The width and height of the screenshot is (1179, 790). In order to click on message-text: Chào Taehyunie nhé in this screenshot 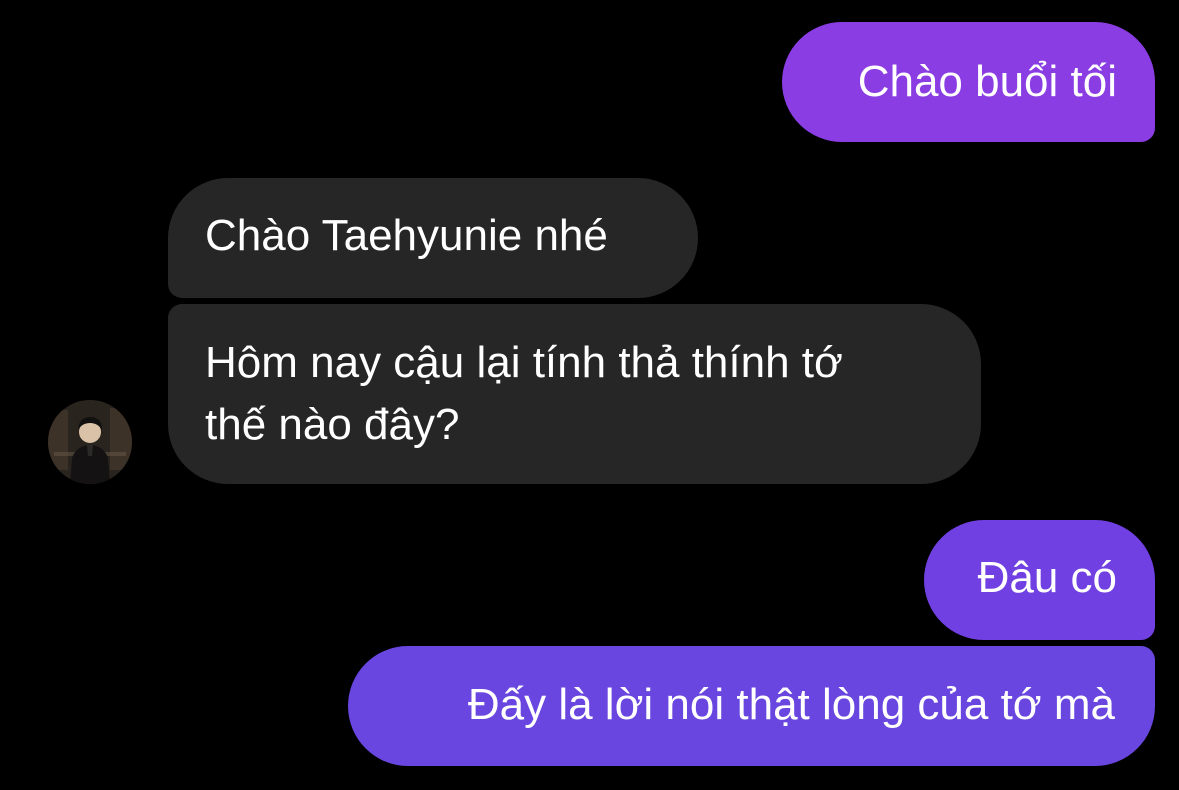, I will do `click(406, 235)`.